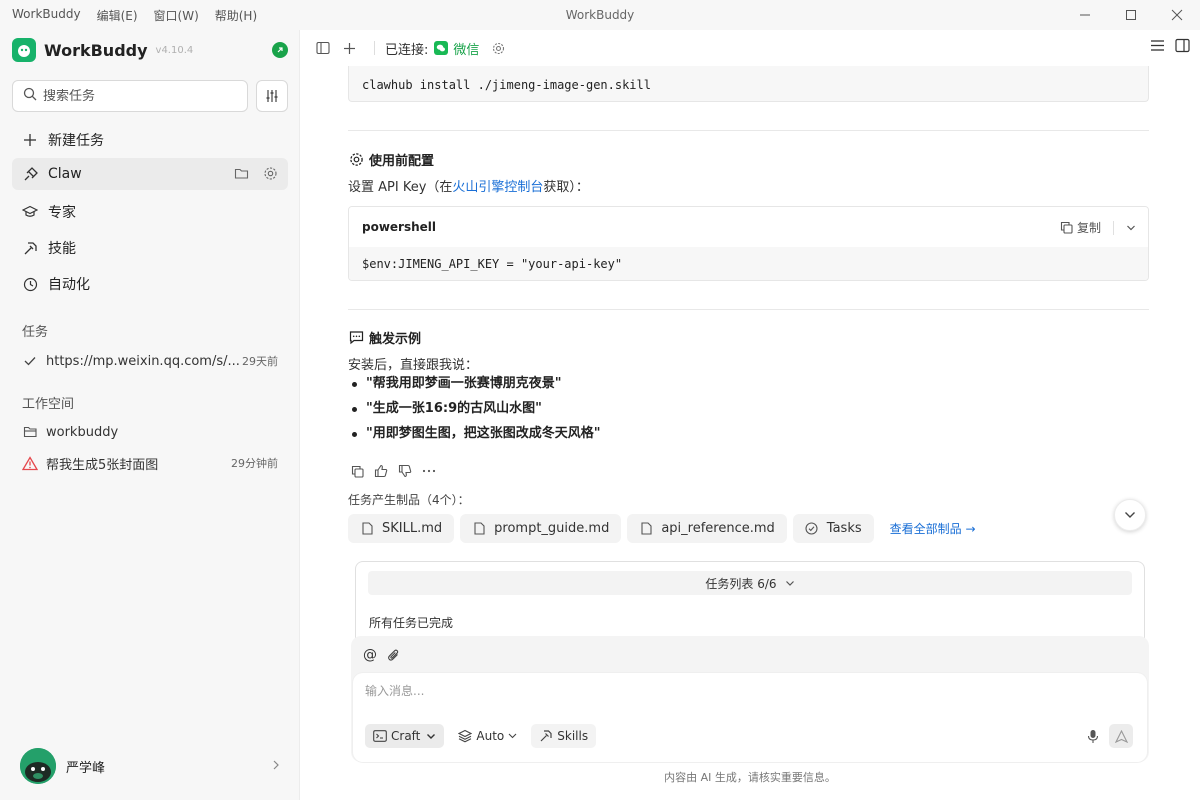 The height and width of the screenshot is (800, 1200). I want to click on console-link: 火山引擎控制台, so click(497, 187).